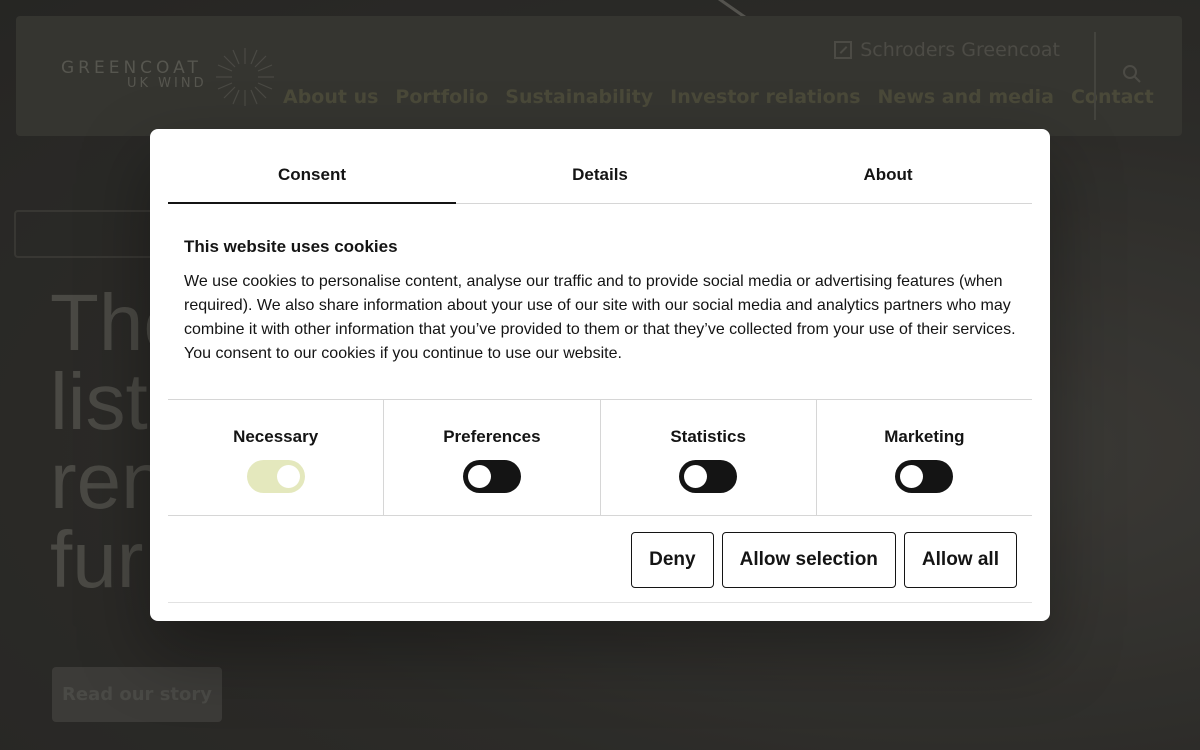 The image size is (1200, 750). What do you see at coordinates (491, 476) in the screenshot?
I see `preferences-toggle` at bounding box center [491, 476].